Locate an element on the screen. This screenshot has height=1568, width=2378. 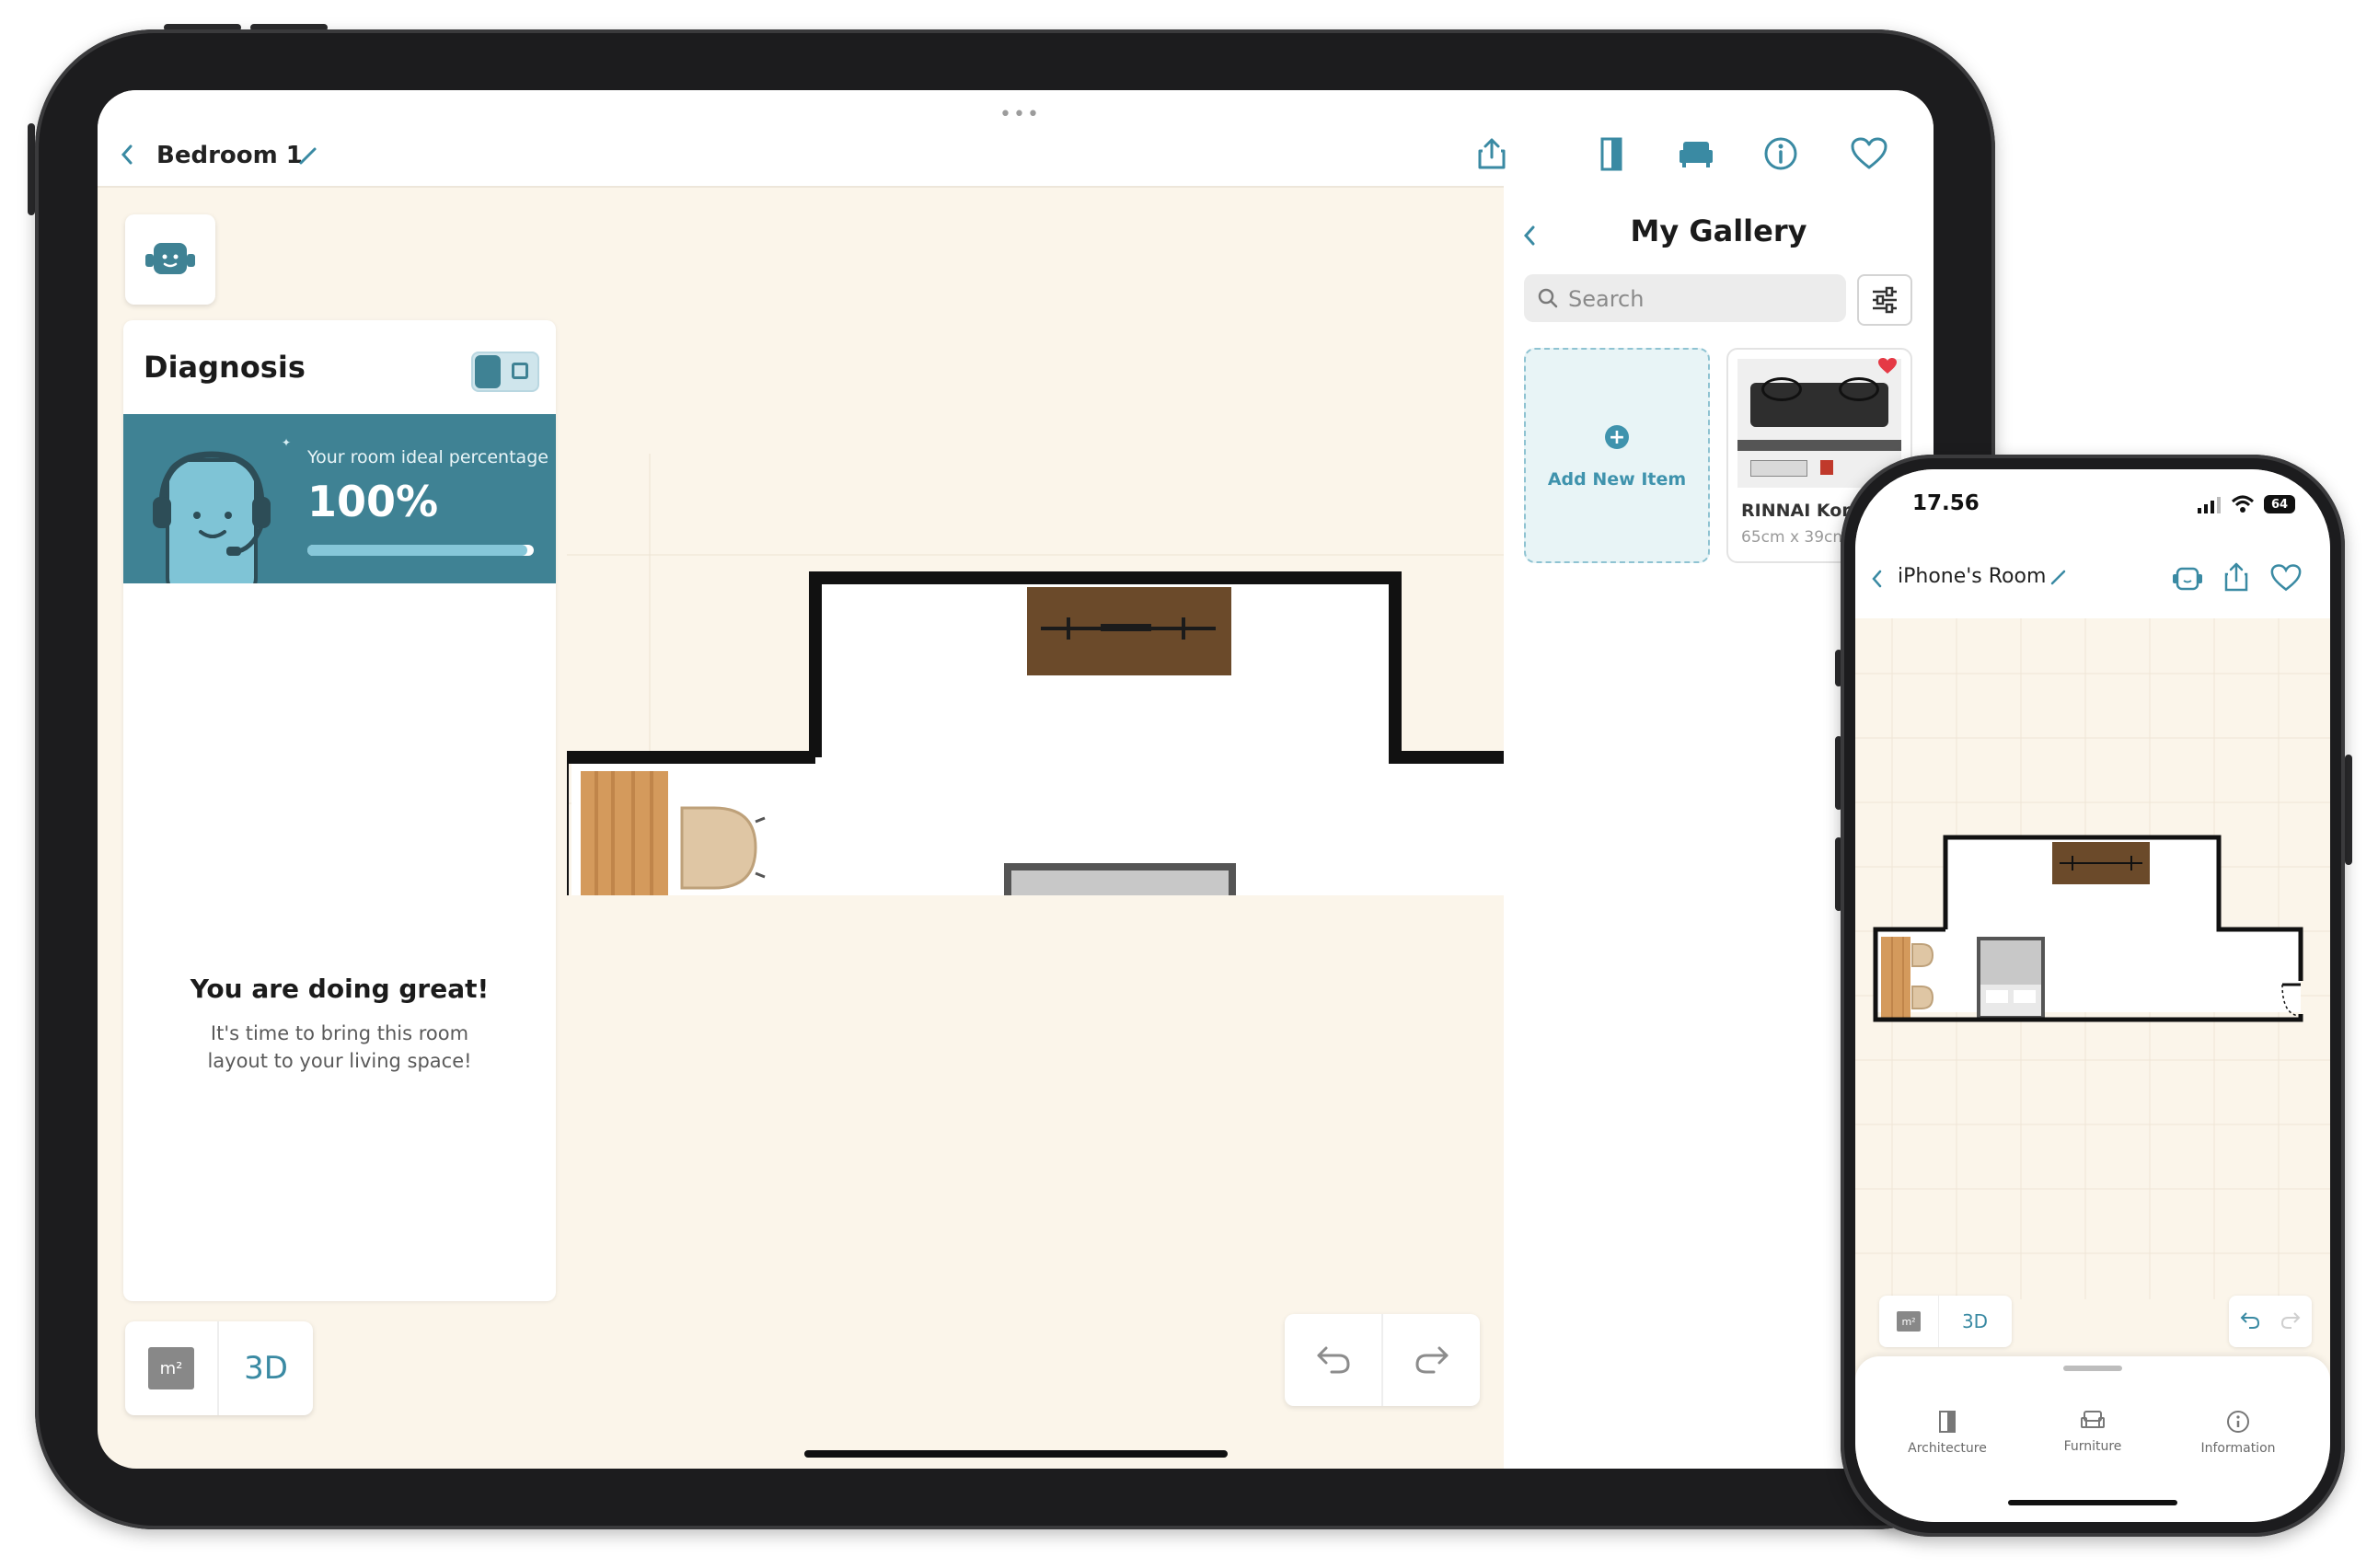
phone-side-button is located at coordinates (2348, 810).